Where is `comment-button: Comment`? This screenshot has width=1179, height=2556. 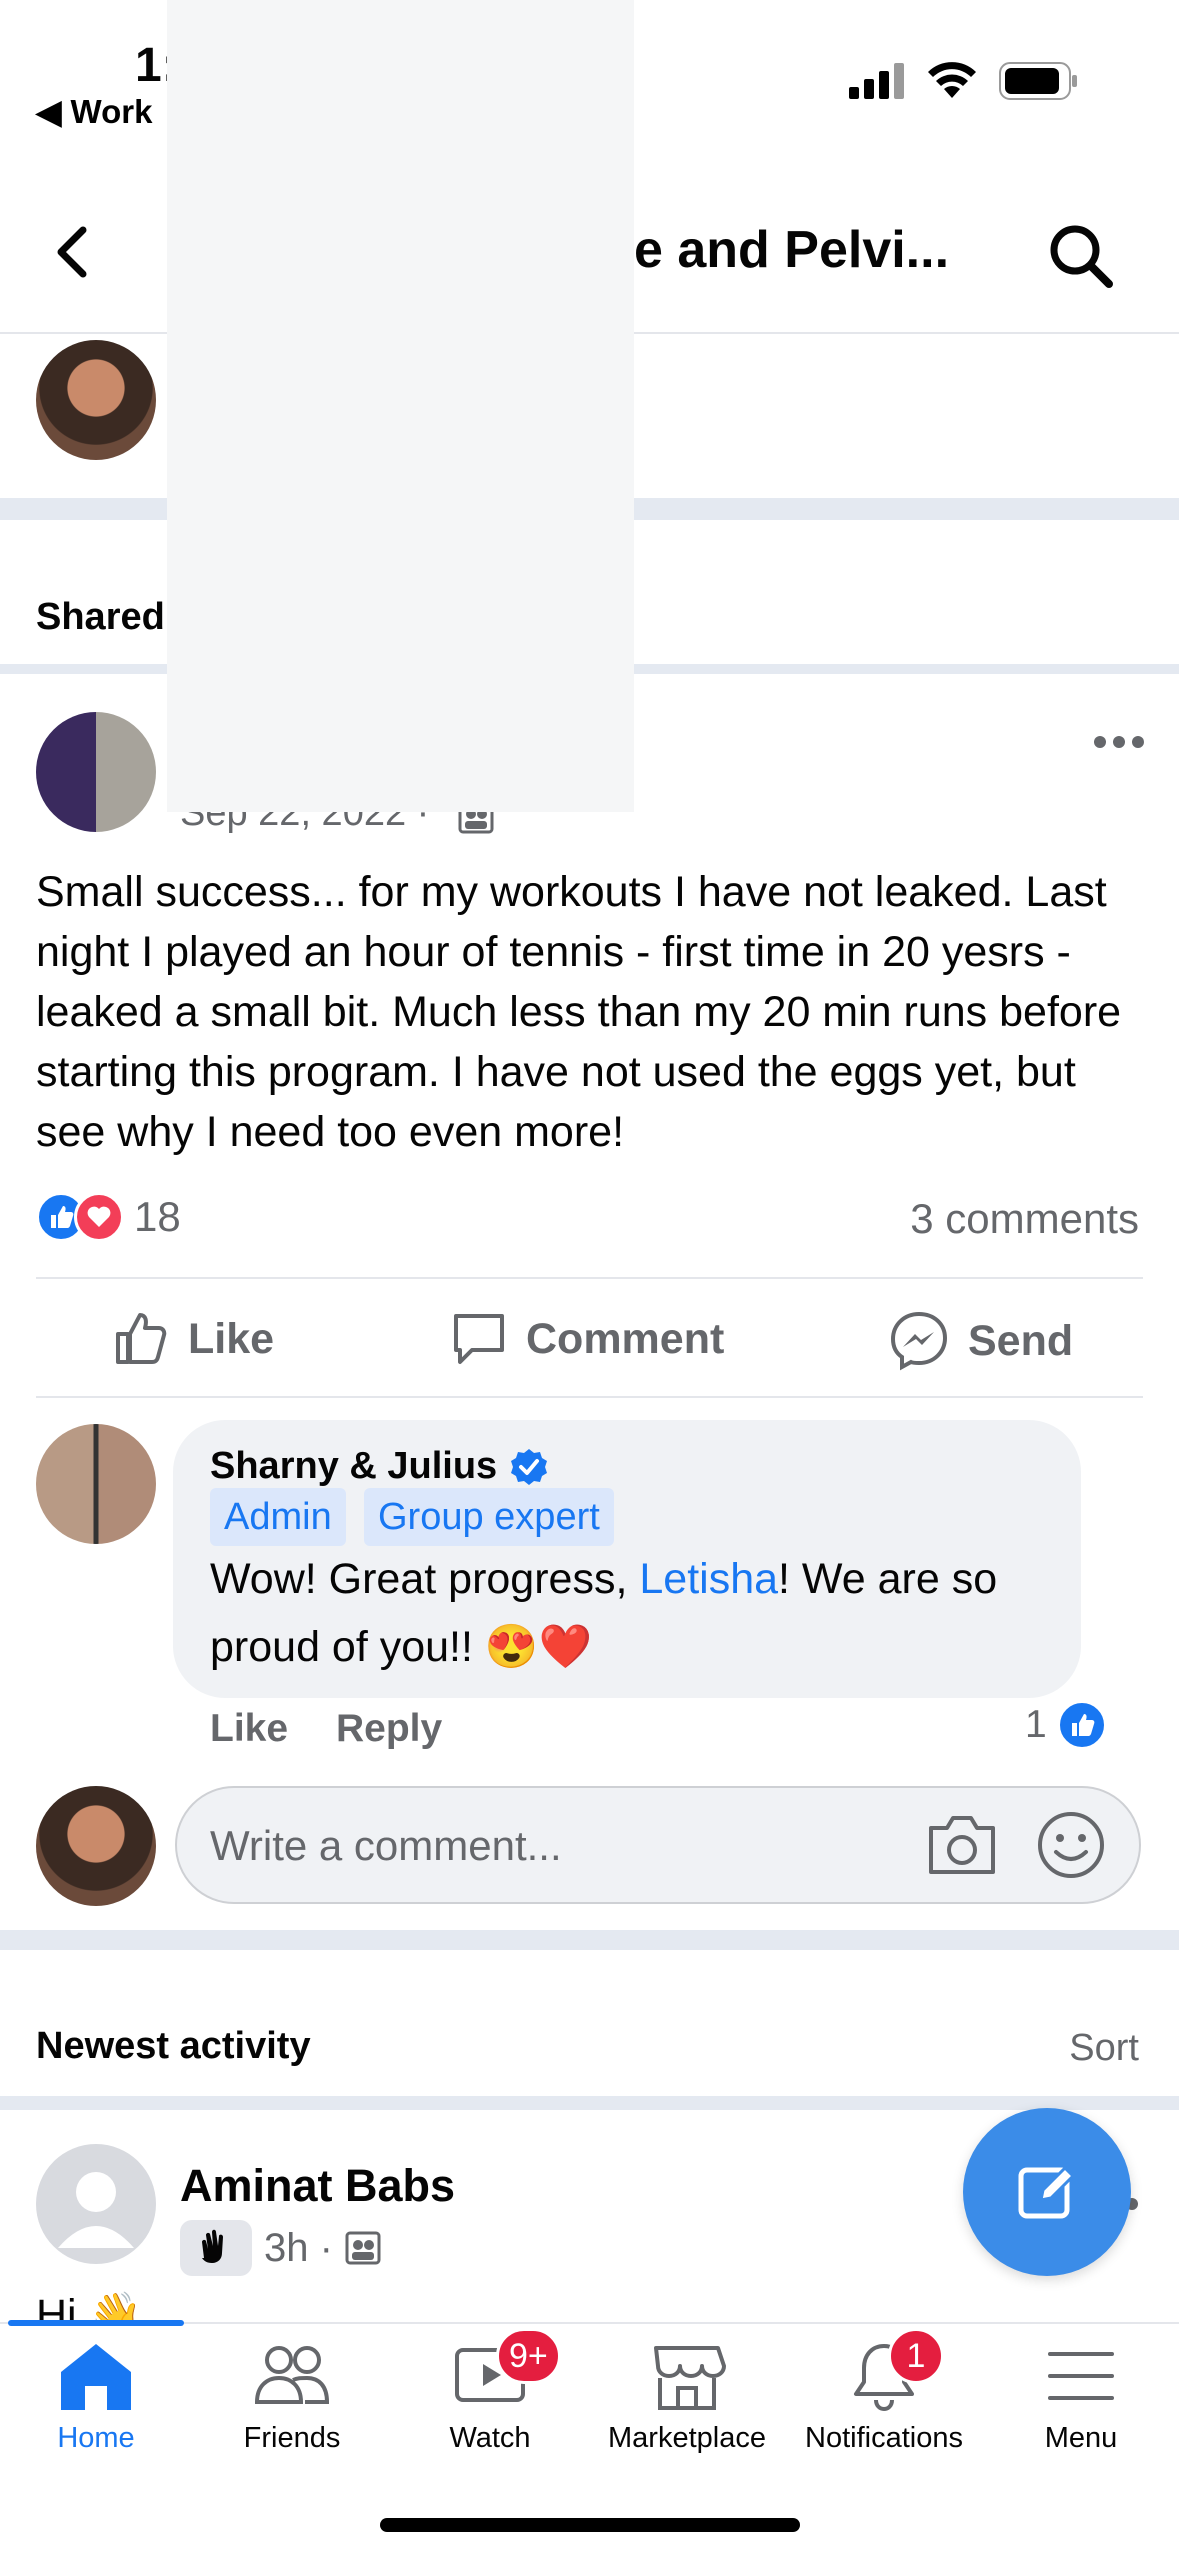
comment-button: Comment is located at coordinates (587, 1339).